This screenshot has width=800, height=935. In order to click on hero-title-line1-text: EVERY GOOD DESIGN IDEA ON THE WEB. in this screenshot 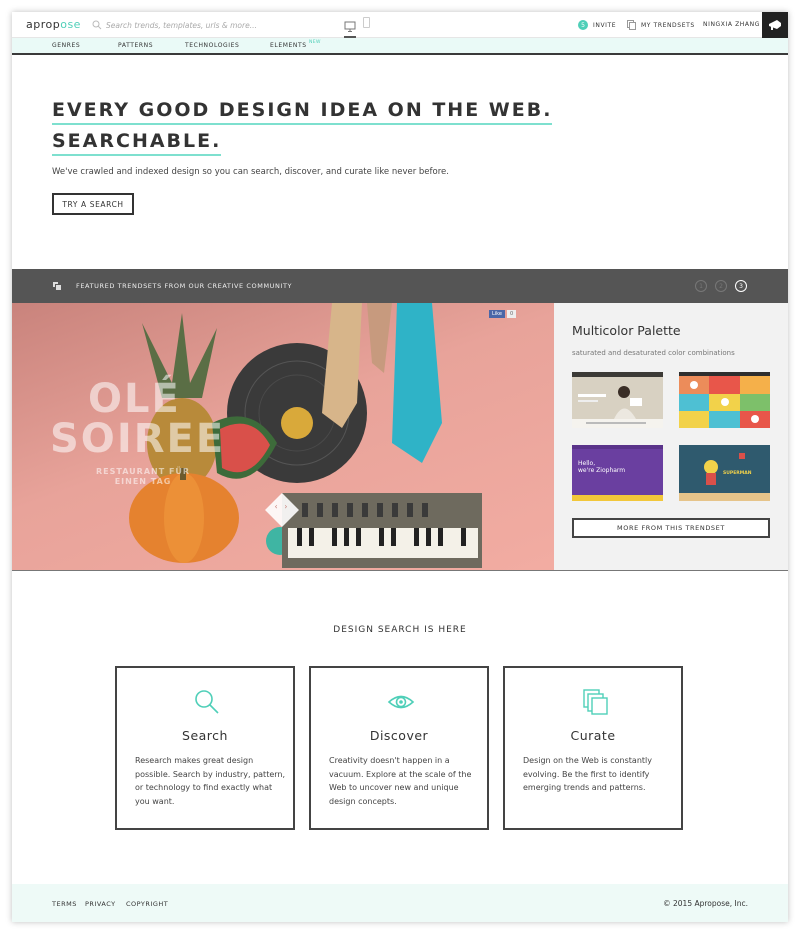, I will do `click(302, 112)`.